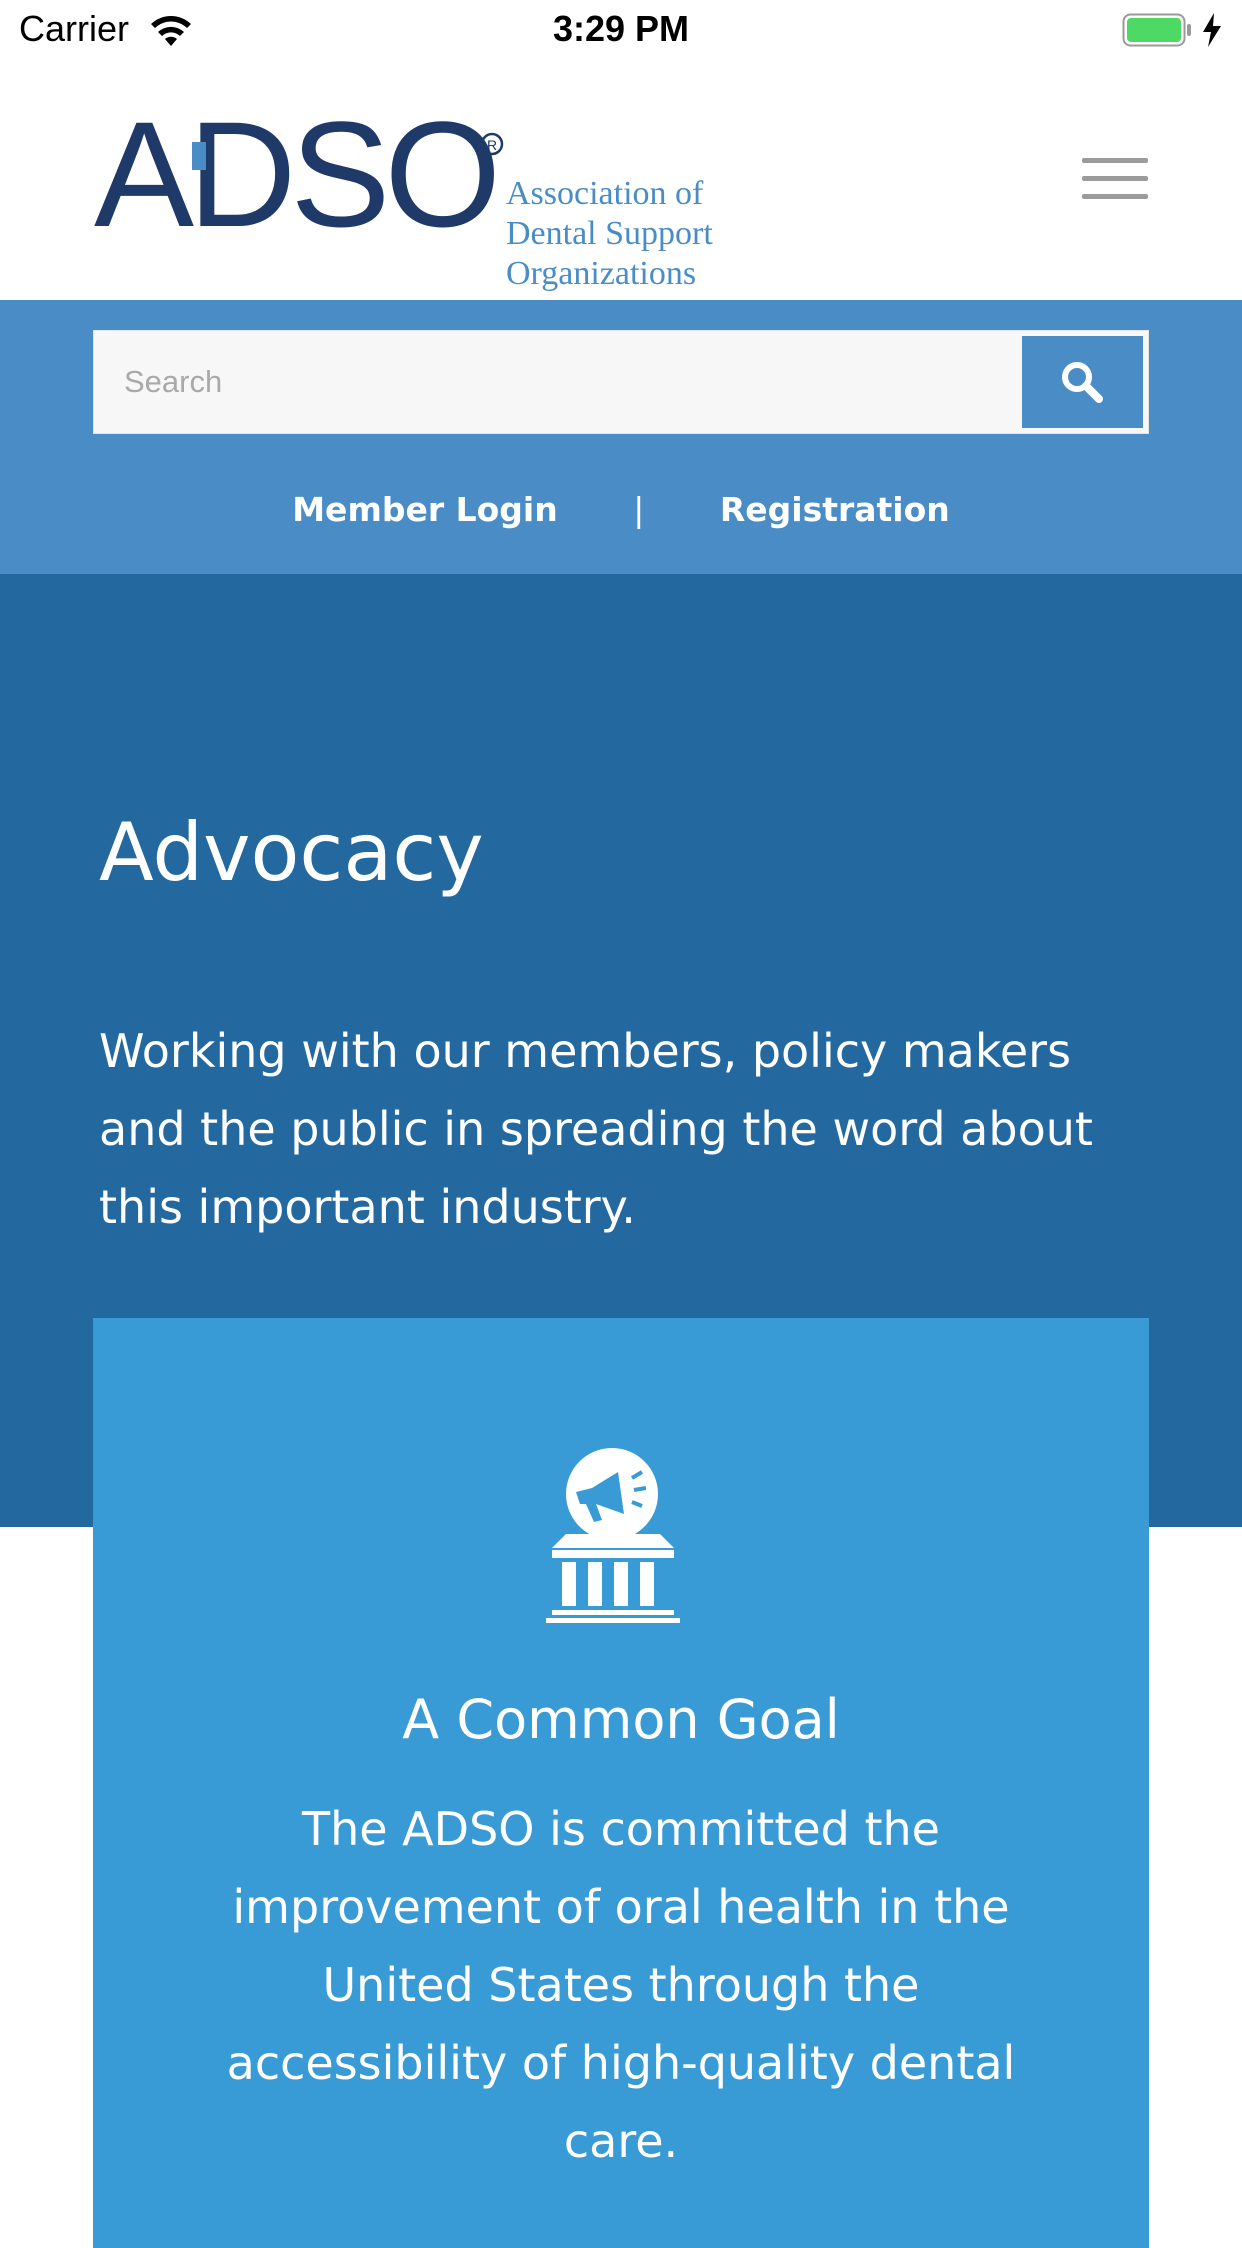  What do you see at coordinates (291, 852) in the screenshot?
I see `page-title: Advocacy` at bounding box center [291, 852].